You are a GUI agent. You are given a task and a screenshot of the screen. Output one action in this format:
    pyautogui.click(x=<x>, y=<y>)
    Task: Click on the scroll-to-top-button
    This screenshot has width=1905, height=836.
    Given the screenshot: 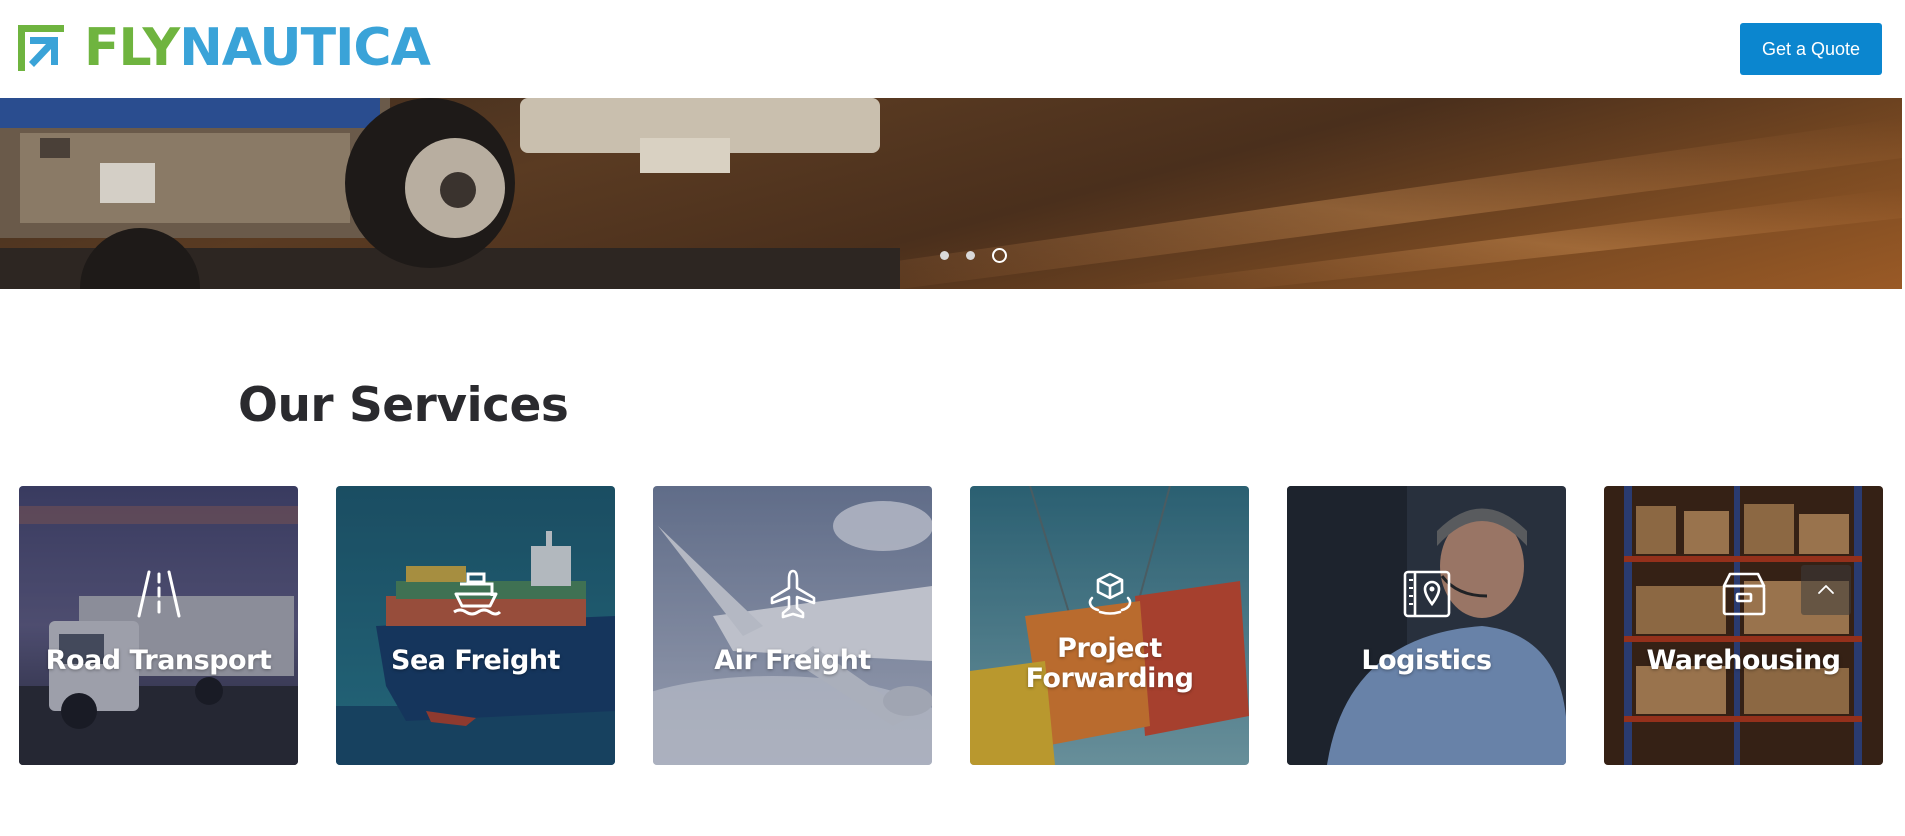 What is the action you would take?
    pyautogui.click(x=1826, y=590)
    